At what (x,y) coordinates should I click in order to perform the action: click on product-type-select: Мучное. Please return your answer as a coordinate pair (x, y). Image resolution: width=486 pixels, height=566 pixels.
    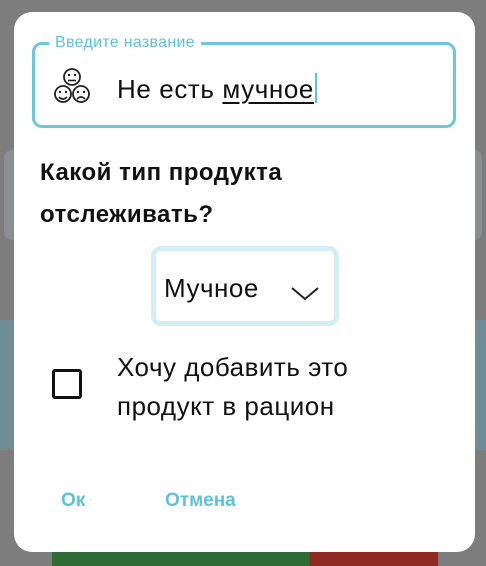
    Looking at the image, I should click on (245, 286).